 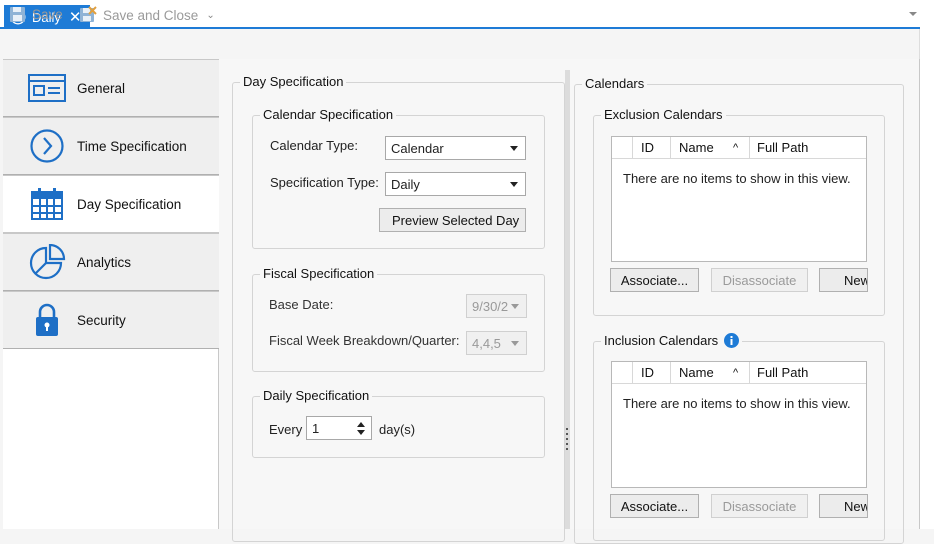 What do you see at coordinates (88, 14) in the screenshot?
I see `save-close-icon` at bounding box center [88, 14].